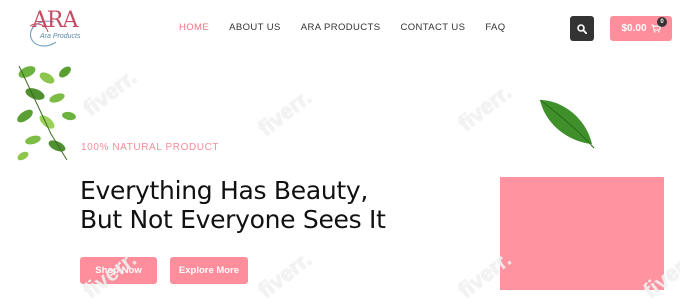  What do you see at coordinates (224, 190) in the screenshot?
I see `hero-headline-line-1: Everything Has Beauty,` at bounding box center [224, 190].